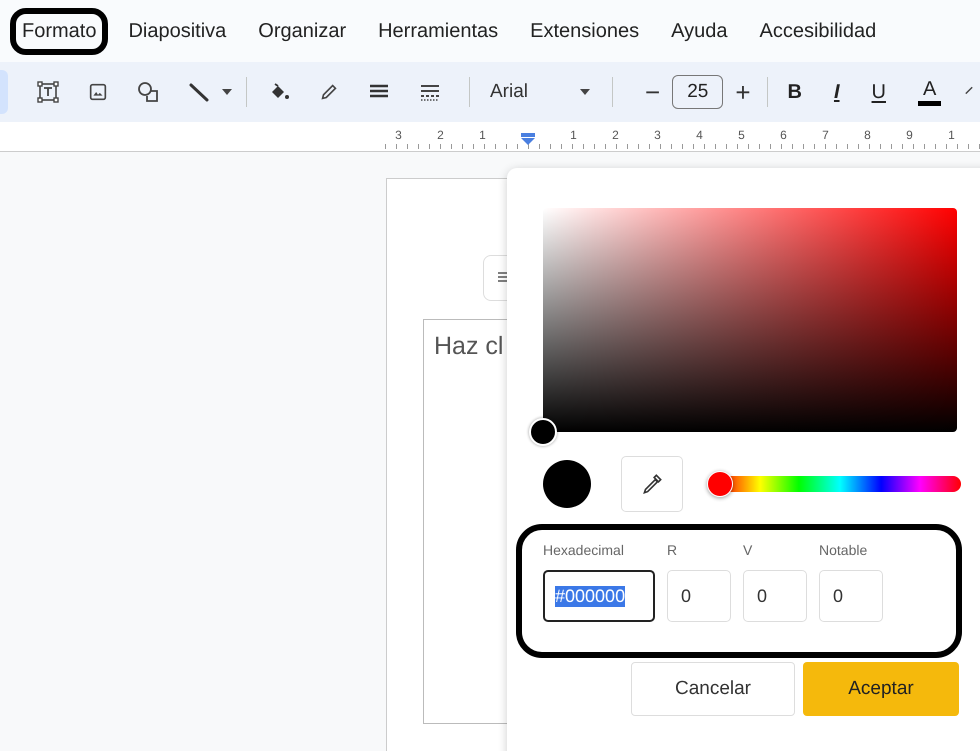  What do you see at coordinates (843, 550) in the screenshot?
I see `field-label: Notable` at bounding box center [843, 550].